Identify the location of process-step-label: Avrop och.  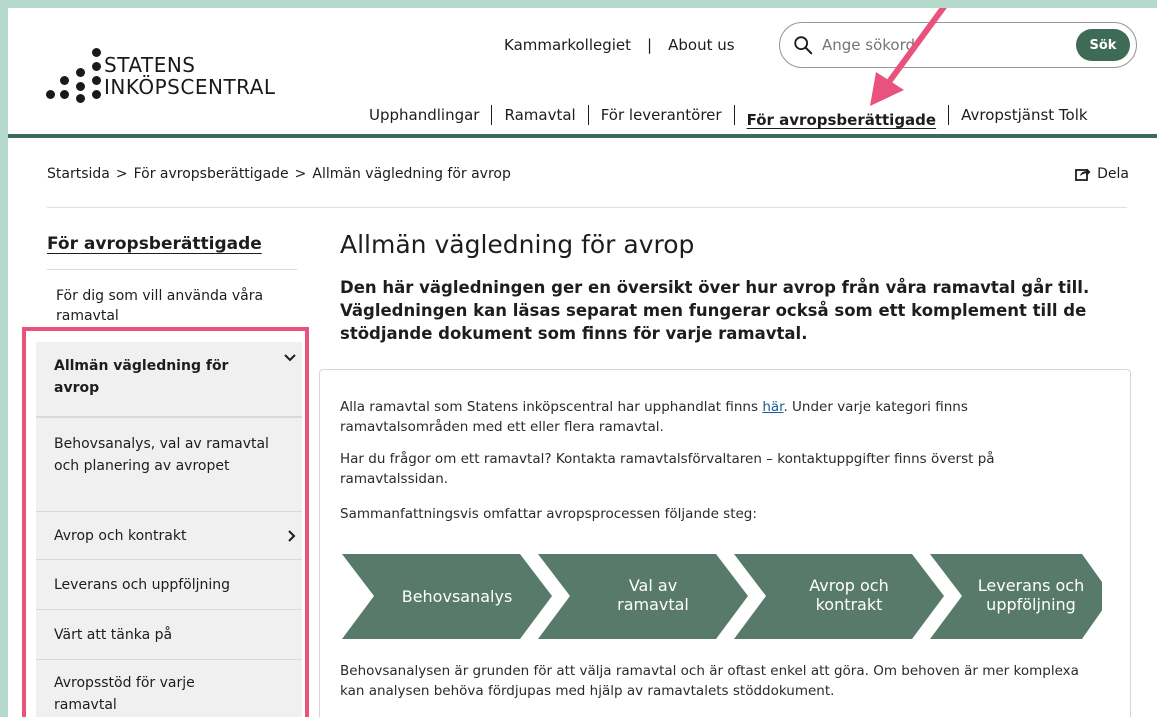
(849, 585).